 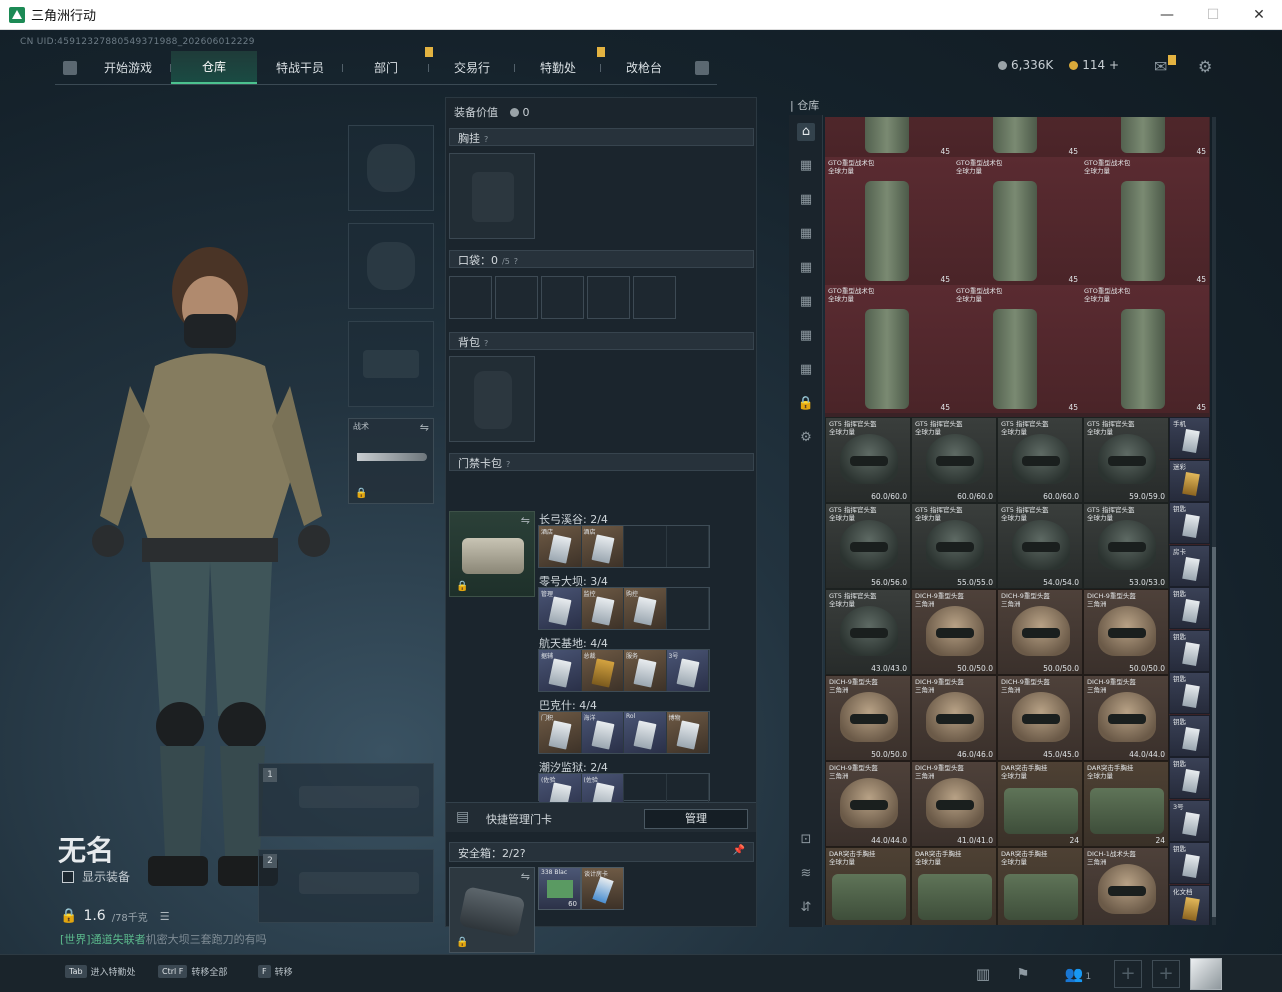 What do you see at coordinates (1025, 65) in the screenshot?
I see `silver-currency: 6,336K` at bounding box center [1025, 65].